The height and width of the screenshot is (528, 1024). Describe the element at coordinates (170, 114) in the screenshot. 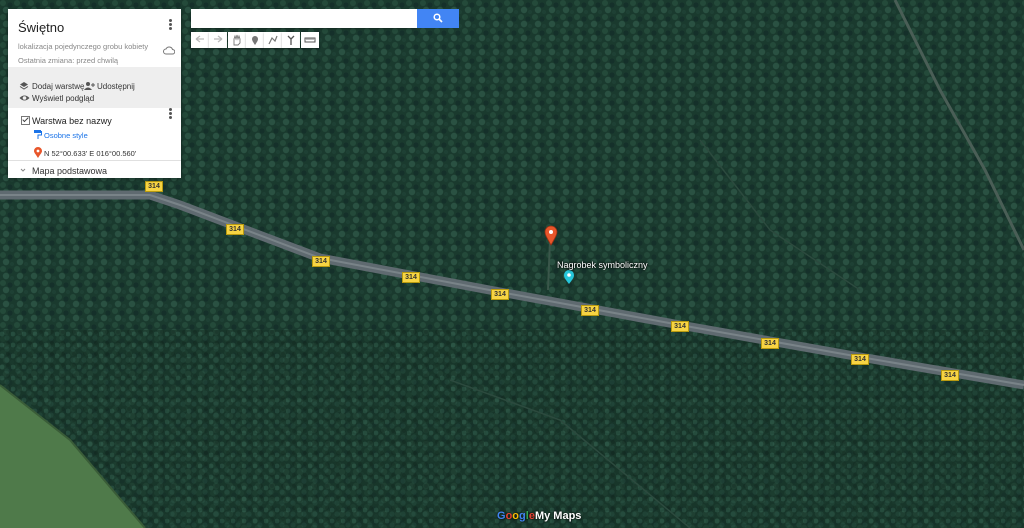

I see `layer-options-icon` at that location.